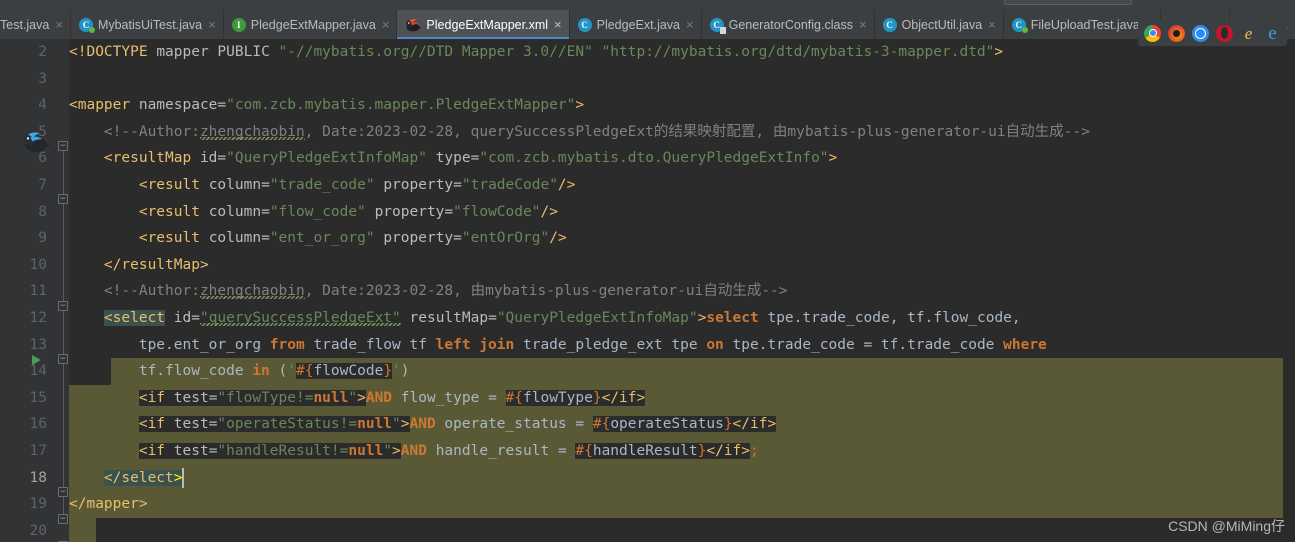 Image resolution: width=1295 pixels, height=542 pixels. I want to click on editor-tab-test-java: Test.java ×, so click(35, 24).